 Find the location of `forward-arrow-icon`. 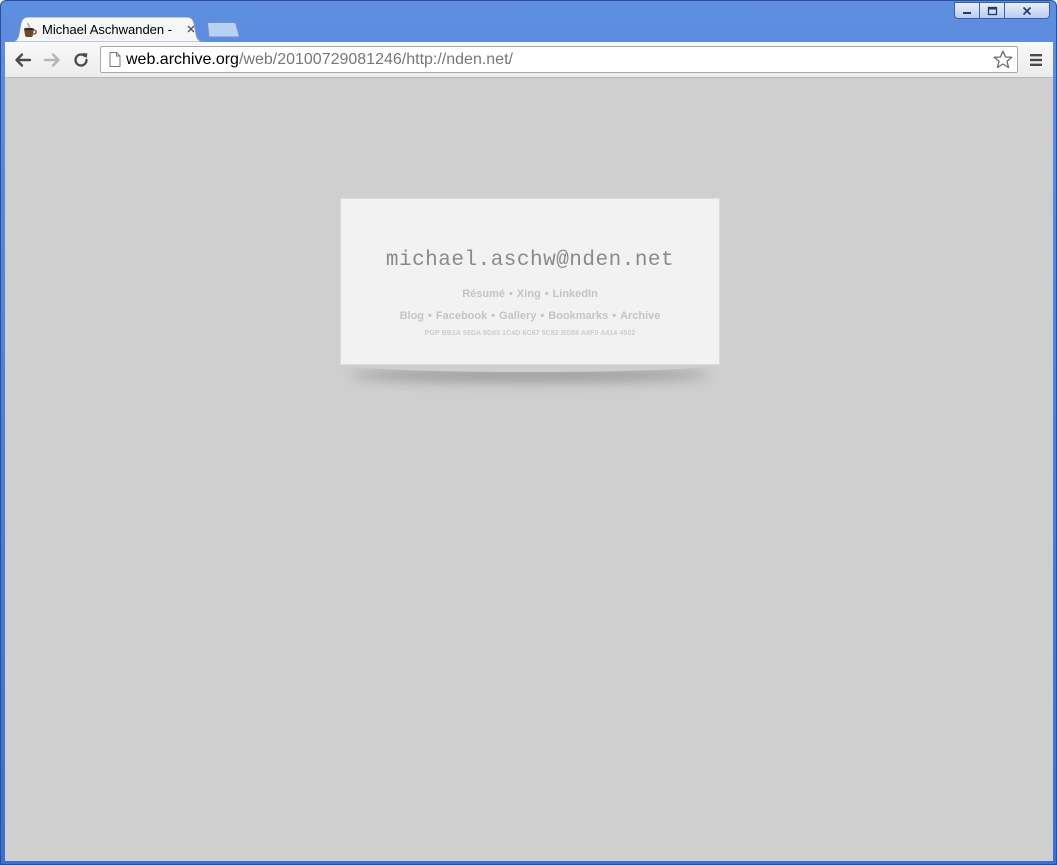

forward-arrow-icon is located at coordinates (51, 60).